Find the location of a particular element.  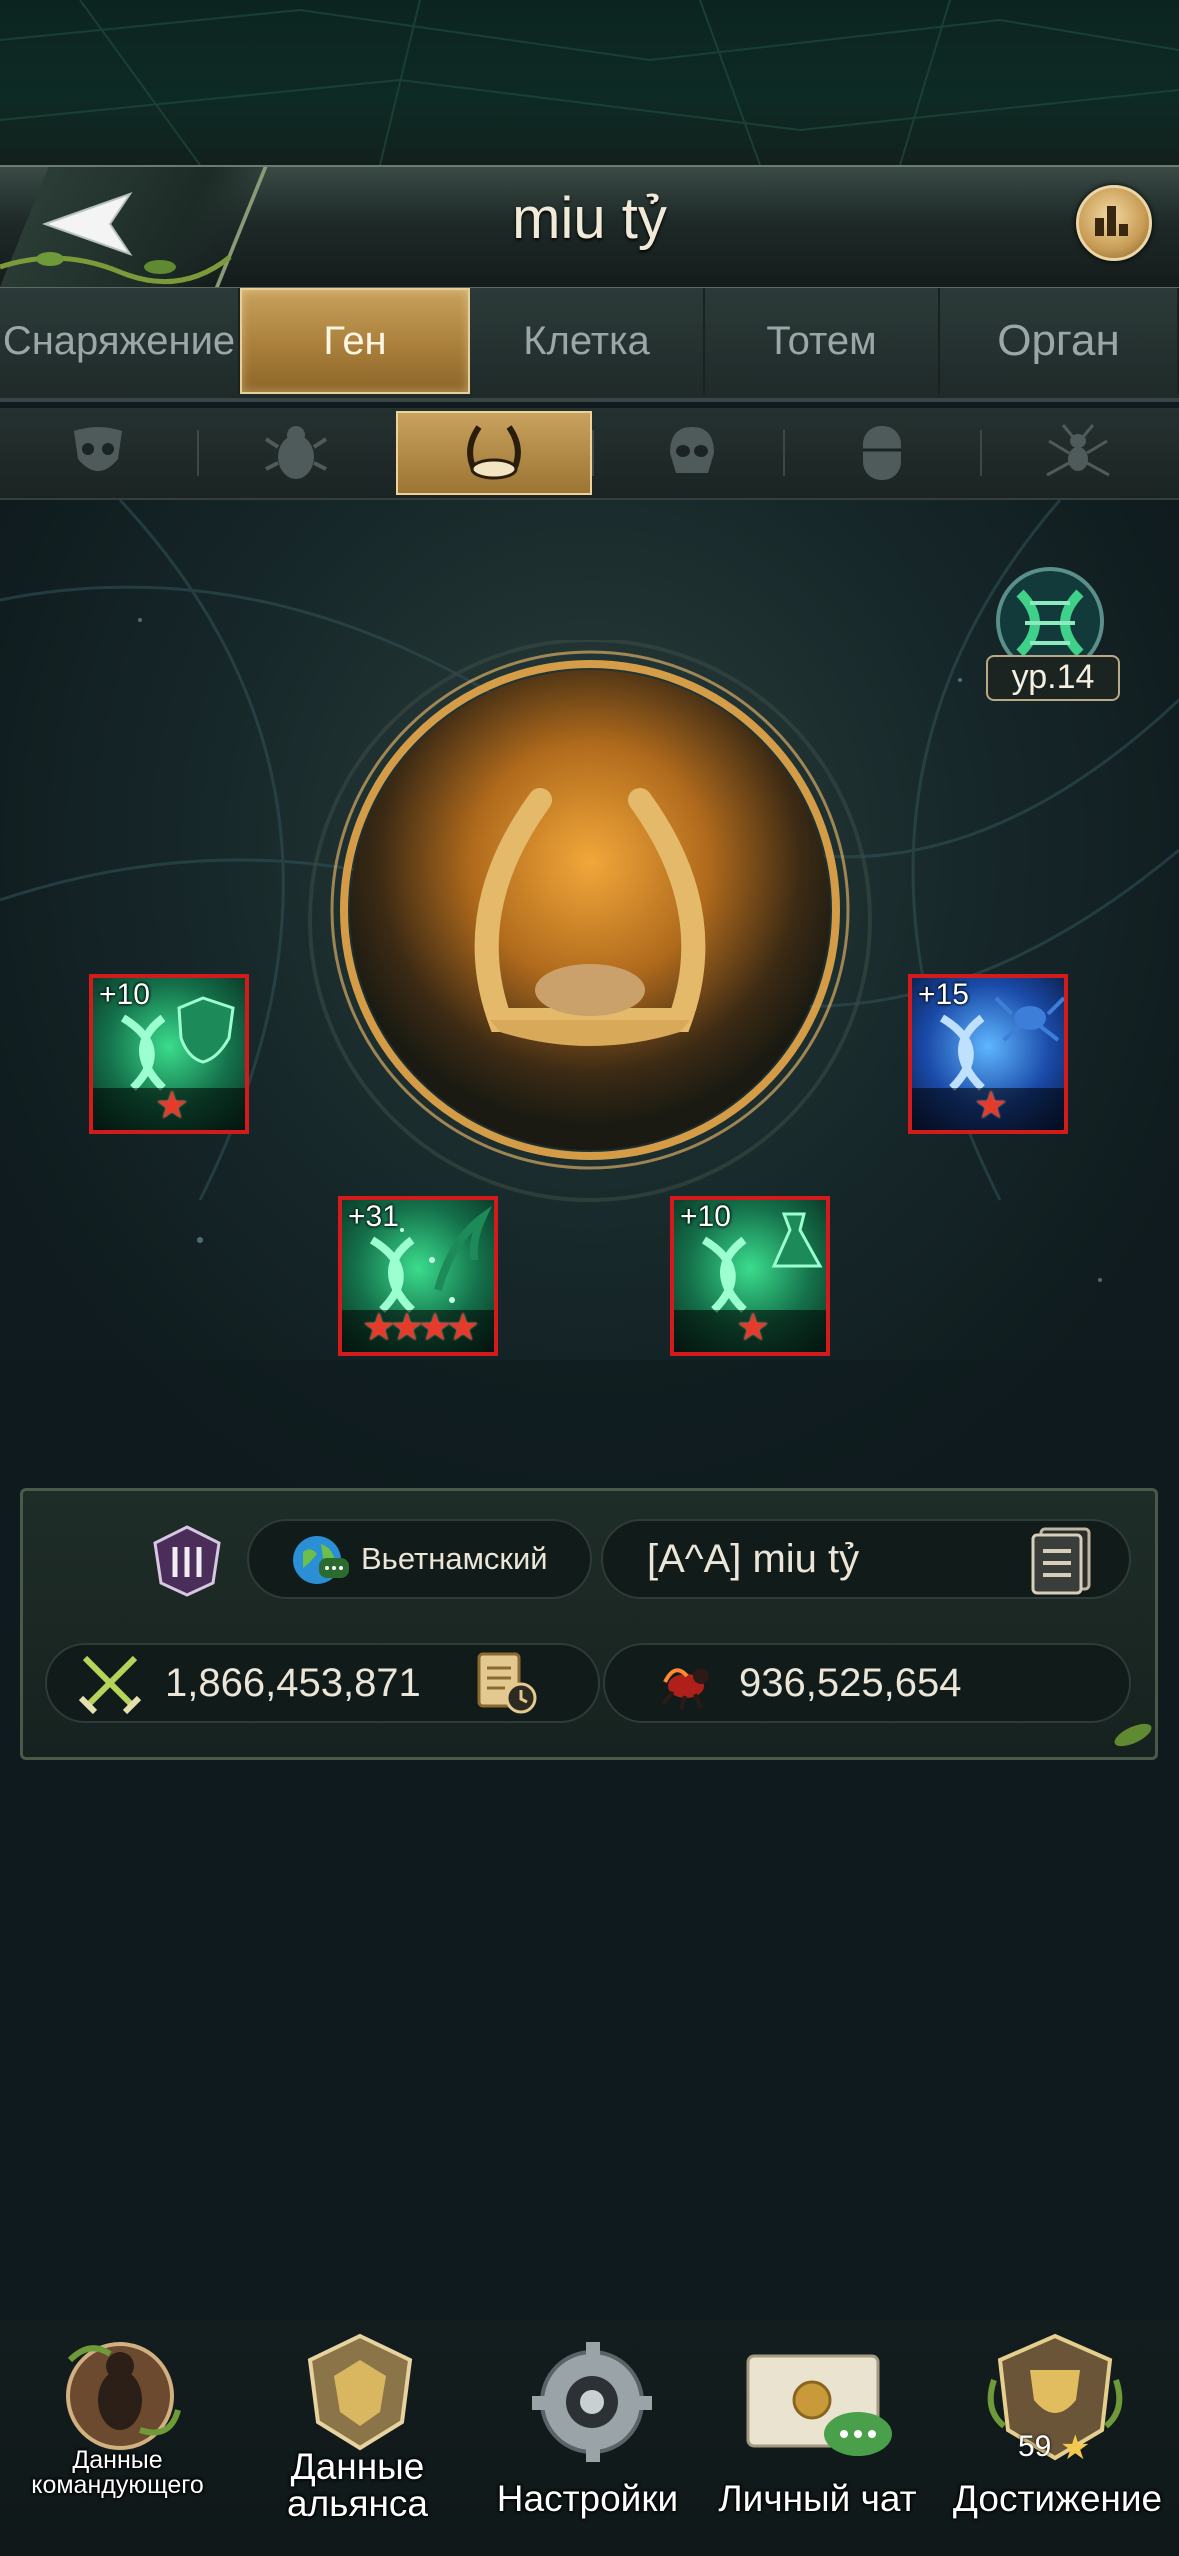

gene-slot-1: +10 ★ is located at coordinates (169, 1054).